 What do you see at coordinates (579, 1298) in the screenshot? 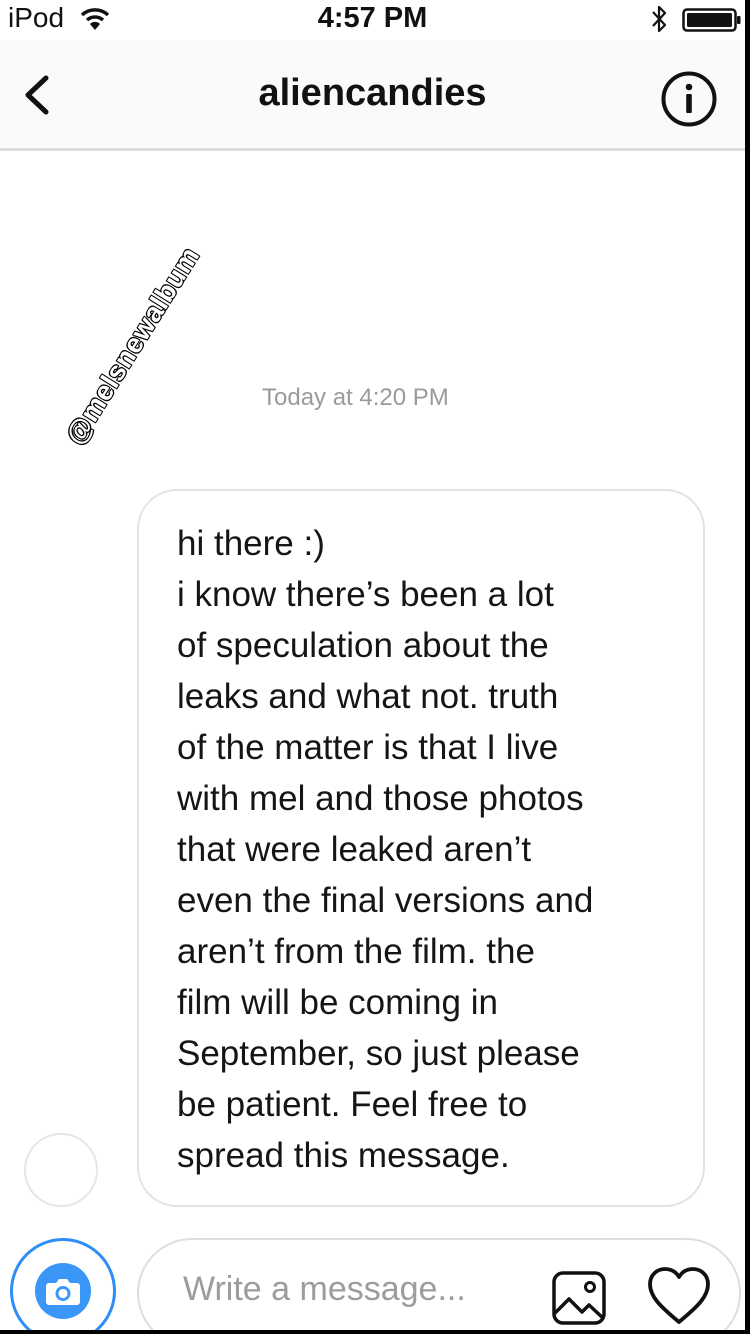
I see `image-icon` at bounding box center [579, 1298].